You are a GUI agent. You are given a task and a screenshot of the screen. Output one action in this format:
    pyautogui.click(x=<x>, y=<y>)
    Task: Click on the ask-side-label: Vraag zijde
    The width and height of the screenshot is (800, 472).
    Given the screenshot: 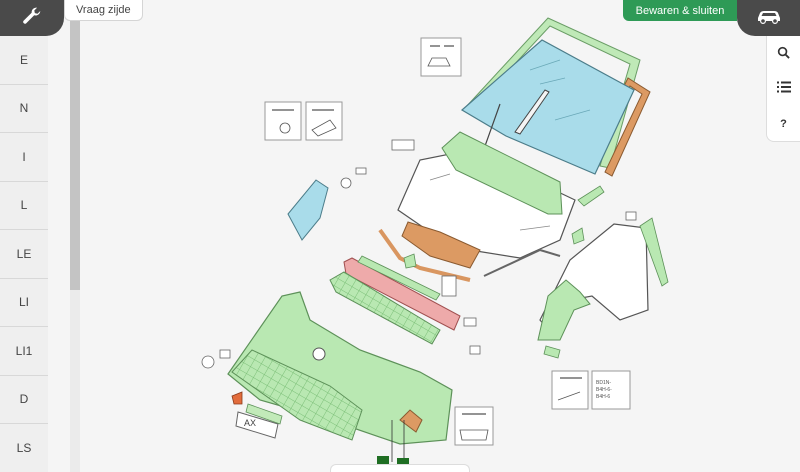 What is the action you would take?
    pyautogui.click(x=103, y=10)
    